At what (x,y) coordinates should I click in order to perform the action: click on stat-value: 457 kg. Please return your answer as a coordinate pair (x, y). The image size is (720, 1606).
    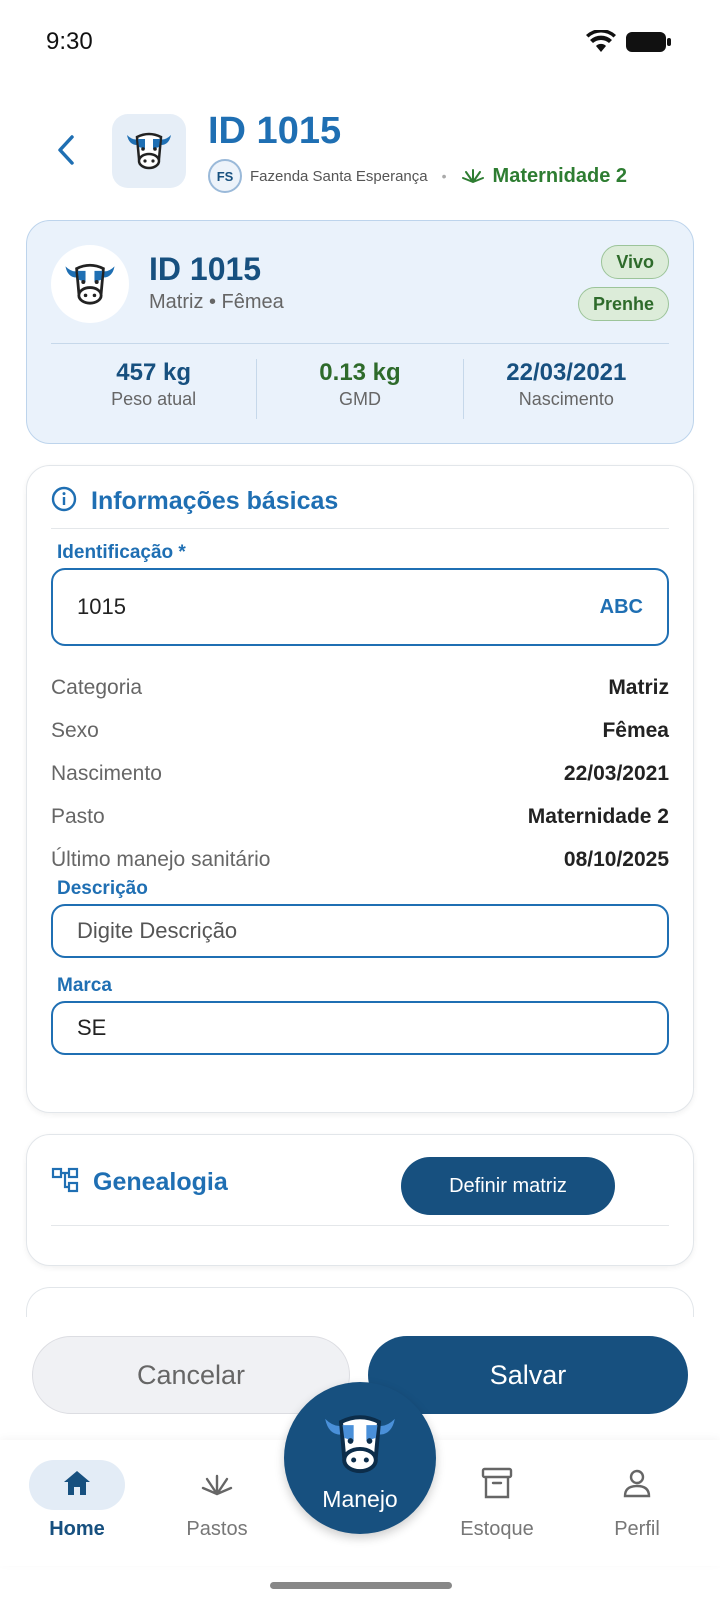
    Looking at the image, I should click on (154, 372).